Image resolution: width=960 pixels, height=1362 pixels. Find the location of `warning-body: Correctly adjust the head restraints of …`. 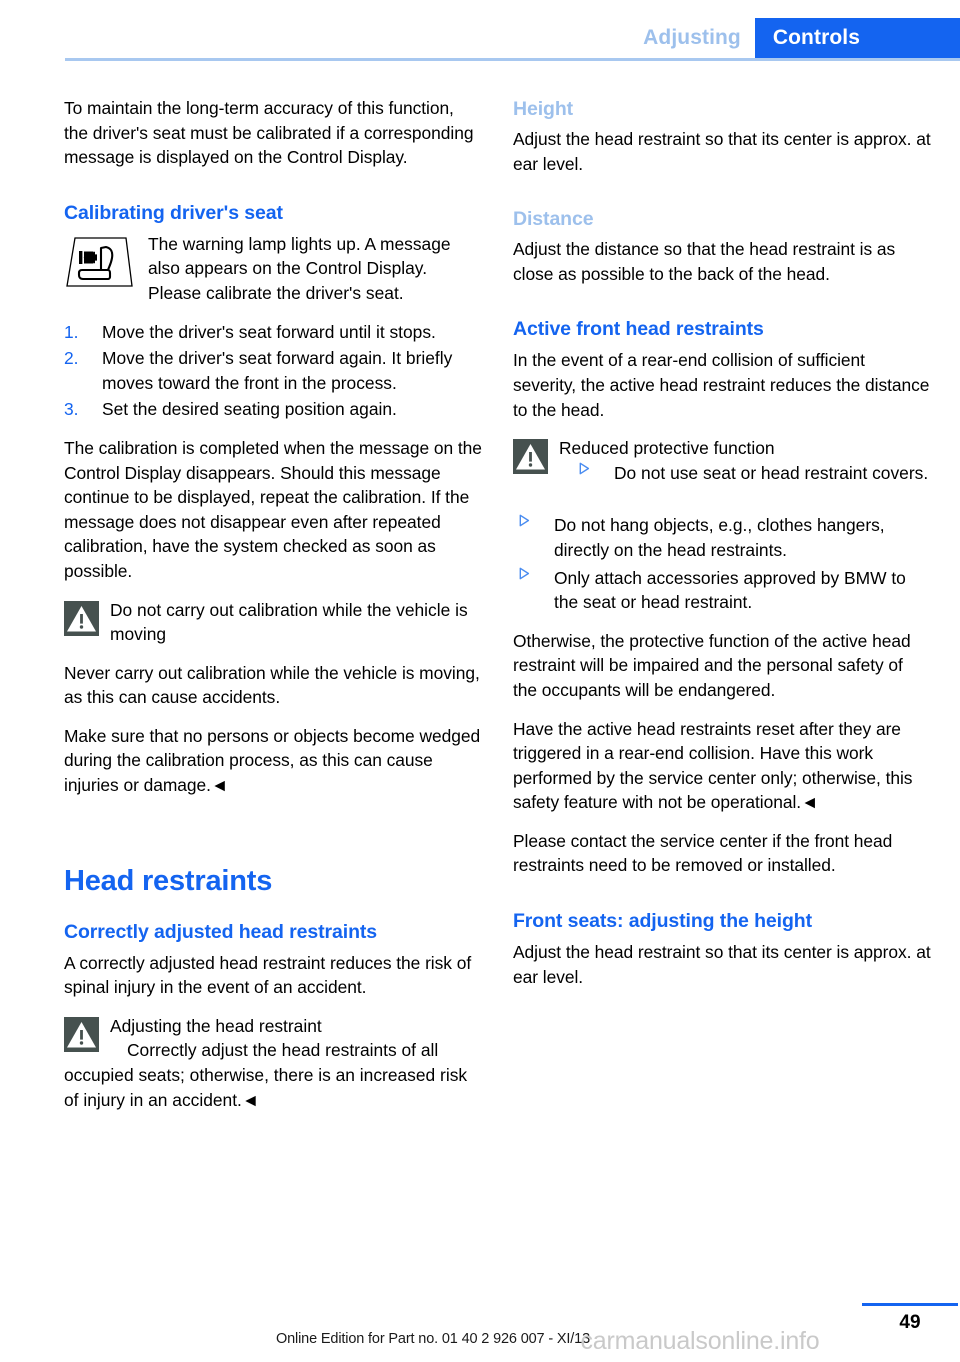

warning-body: Correctly adjust the head restraints of … is located at coordinates (266, 1075).